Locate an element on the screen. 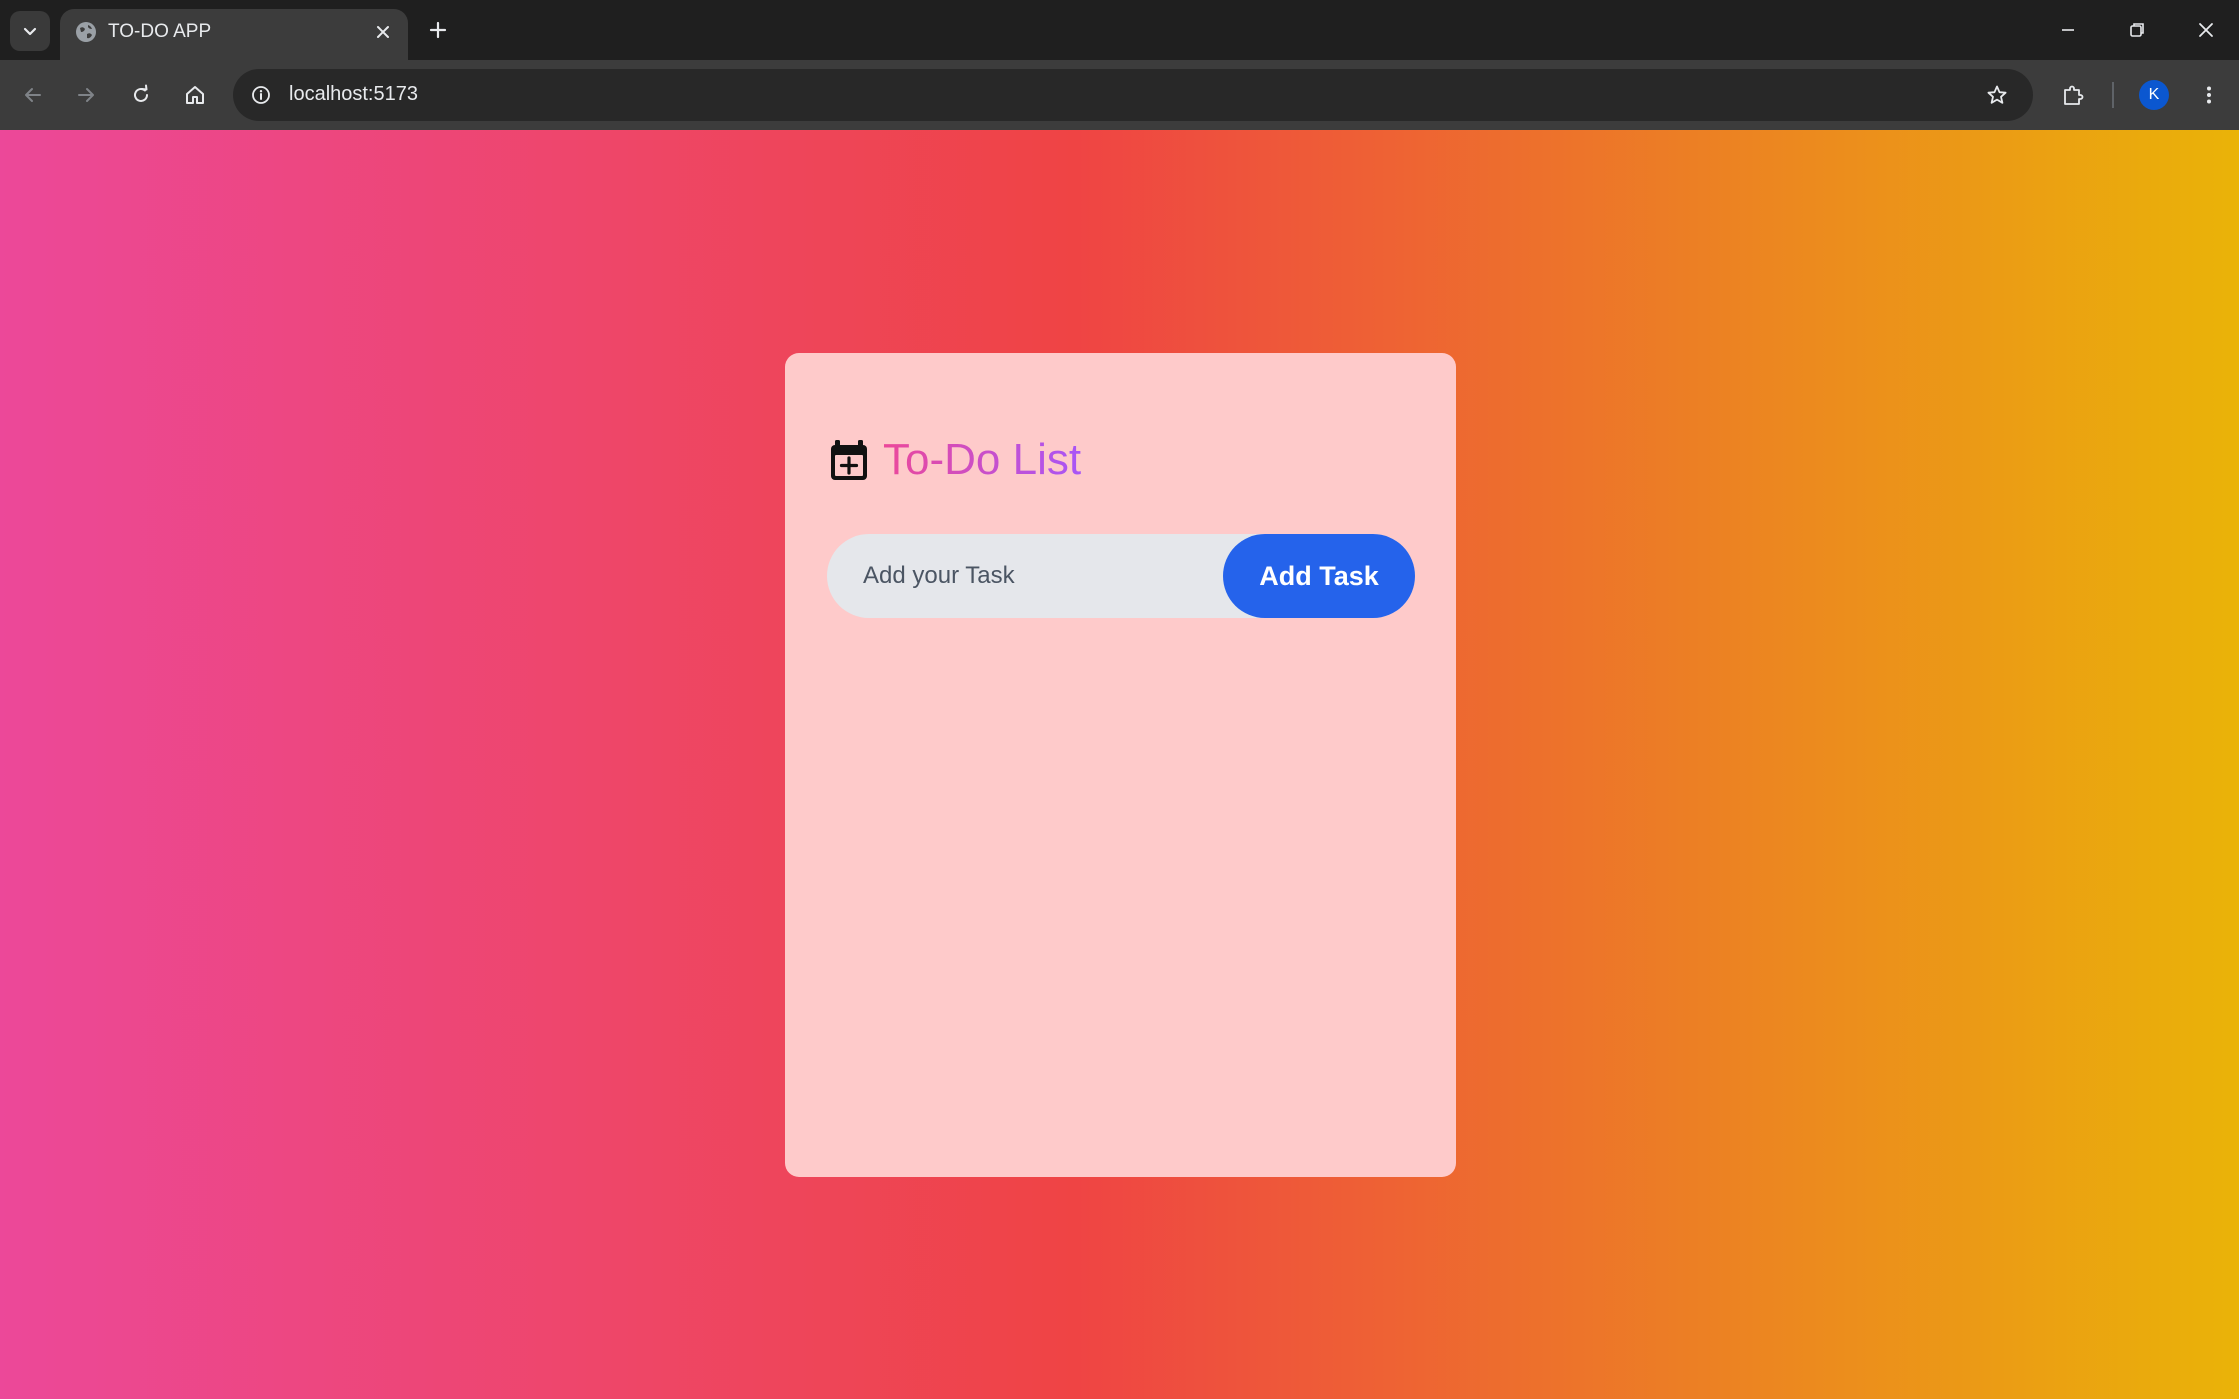 The width and height of the screenshot is (2239, 1399). plus-icon is located at coordinates (438, 30).